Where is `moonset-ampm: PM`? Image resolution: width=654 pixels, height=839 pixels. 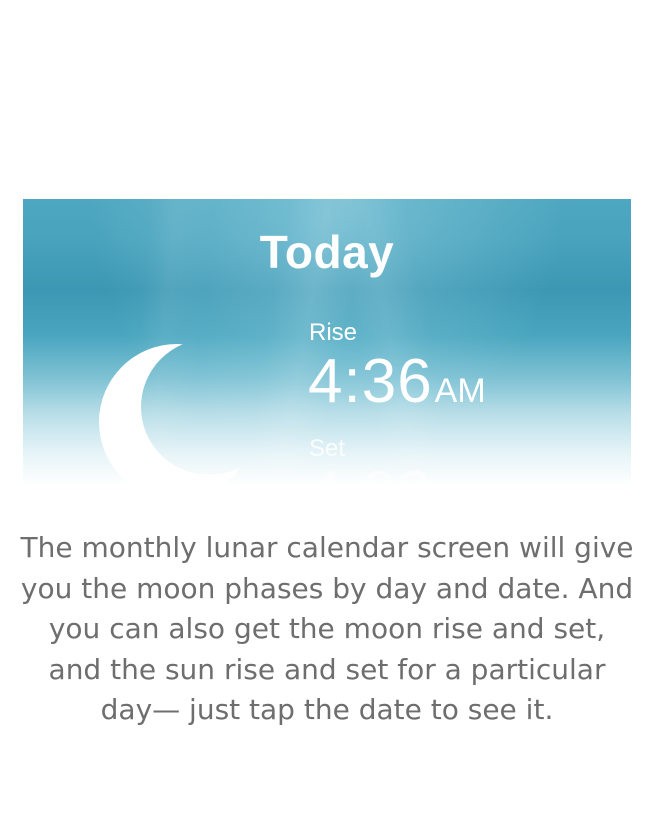 moonset-ampm: PM is located at coordinates (460, 503).